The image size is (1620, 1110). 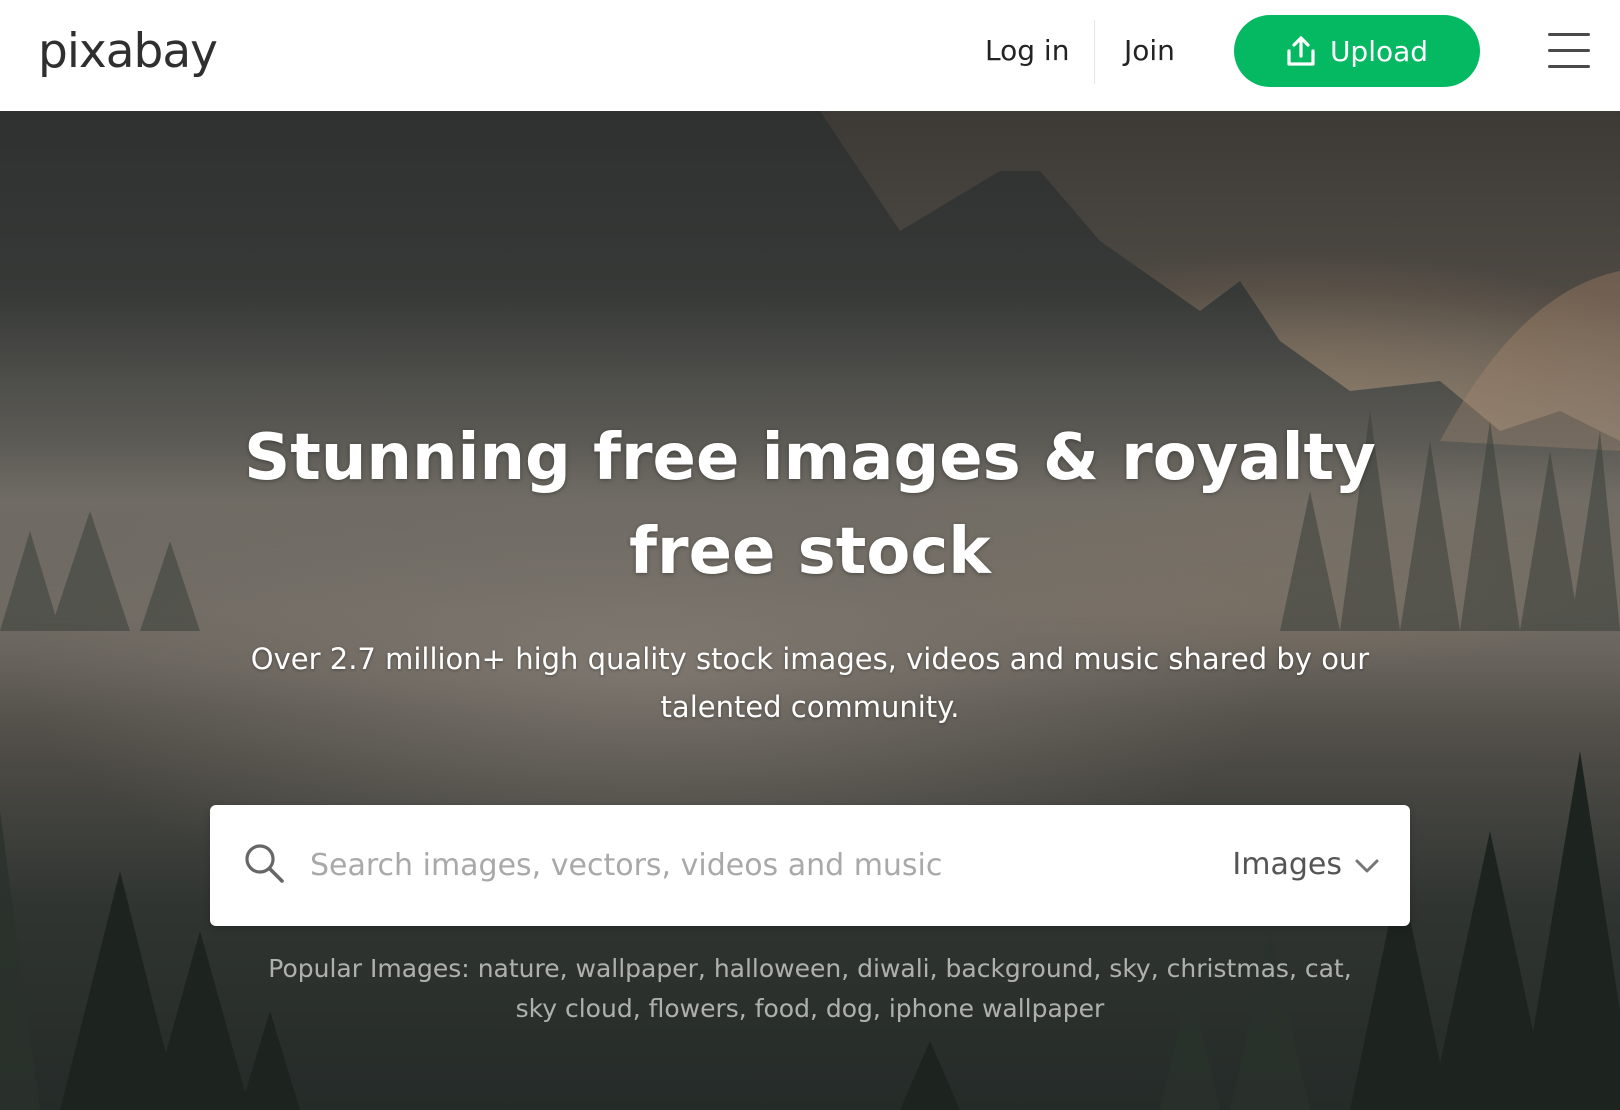 I want to click on chevron-down-icon, so click(x=1367, y=865).